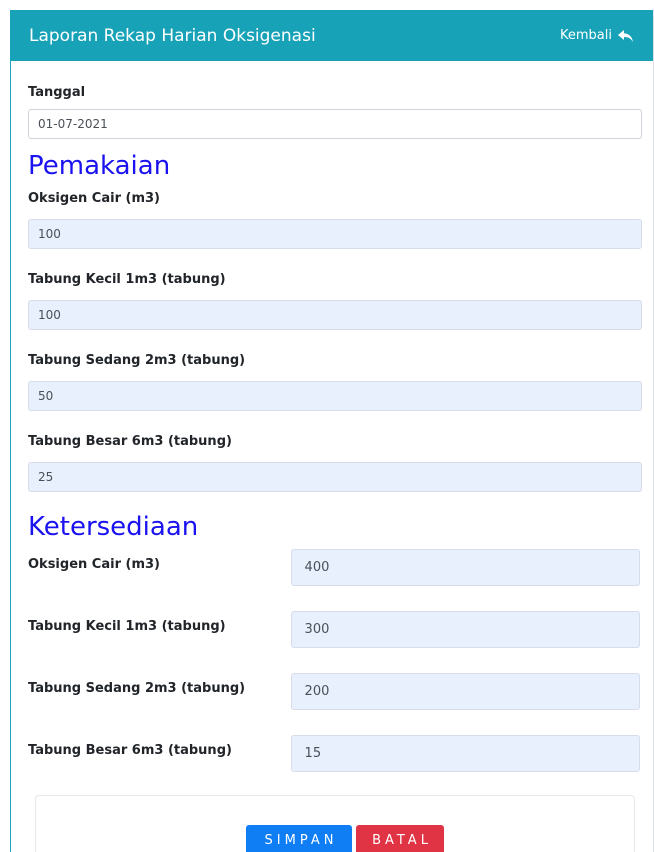  Describe the element at coordinates (335, 315) in the screenshot. I see `usage-small-tube-input: 100` at that location.